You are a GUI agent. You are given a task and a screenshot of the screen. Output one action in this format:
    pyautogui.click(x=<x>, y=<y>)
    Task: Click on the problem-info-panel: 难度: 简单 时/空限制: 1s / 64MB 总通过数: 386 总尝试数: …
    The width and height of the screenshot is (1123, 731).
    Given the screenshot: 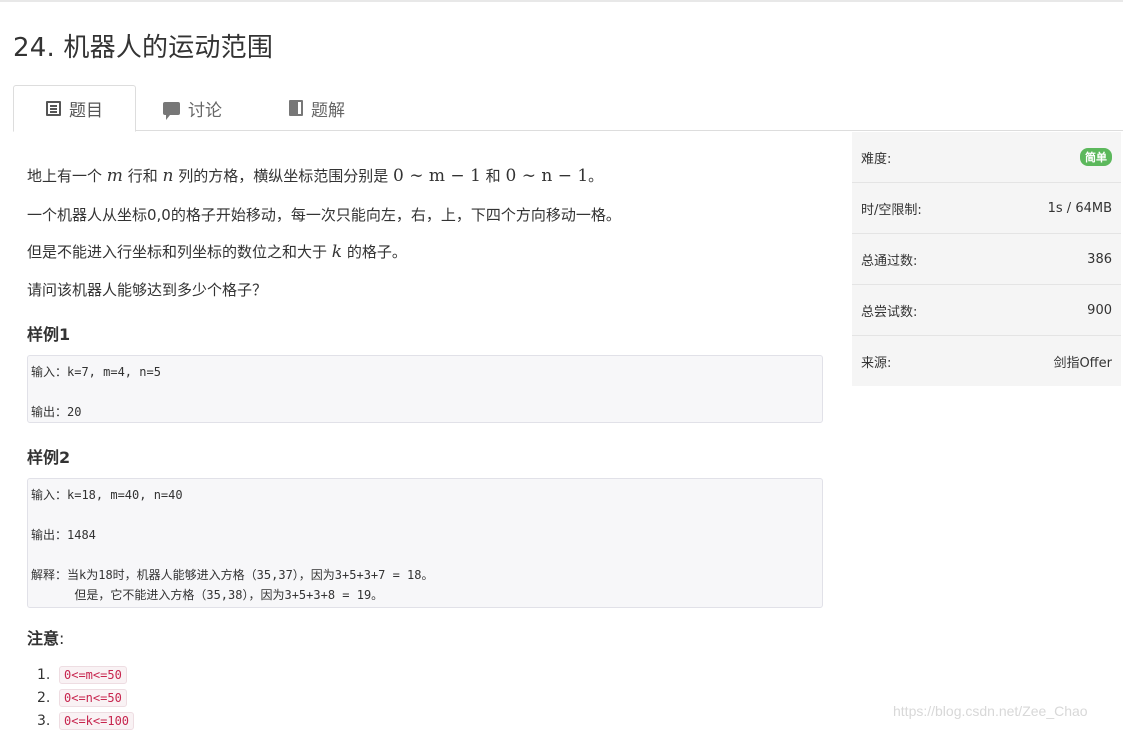 What is the action you would take?
    pyautogui.click(x=986, y=259)
    